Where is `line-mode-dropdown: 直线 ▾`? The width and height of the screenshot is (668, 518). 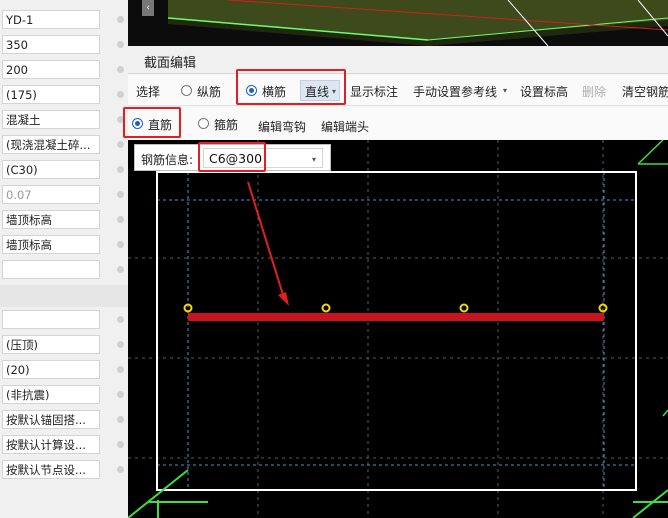
line-mode-dropdown: 直线 ▾ is located at coordinates (320, 90).